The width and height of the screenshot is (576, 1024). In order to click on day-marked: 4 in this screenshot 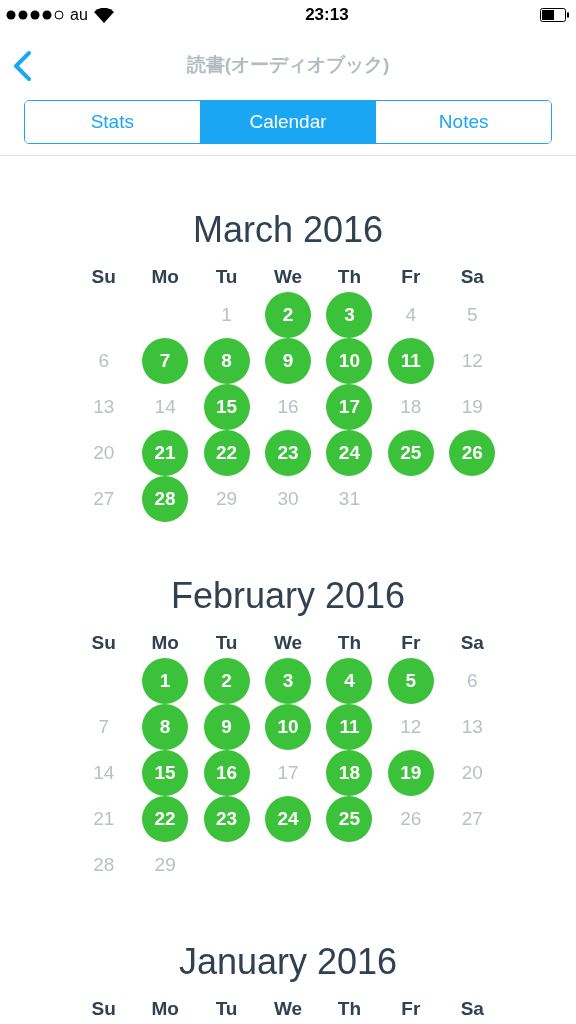, I will do `click(349, 681)`.